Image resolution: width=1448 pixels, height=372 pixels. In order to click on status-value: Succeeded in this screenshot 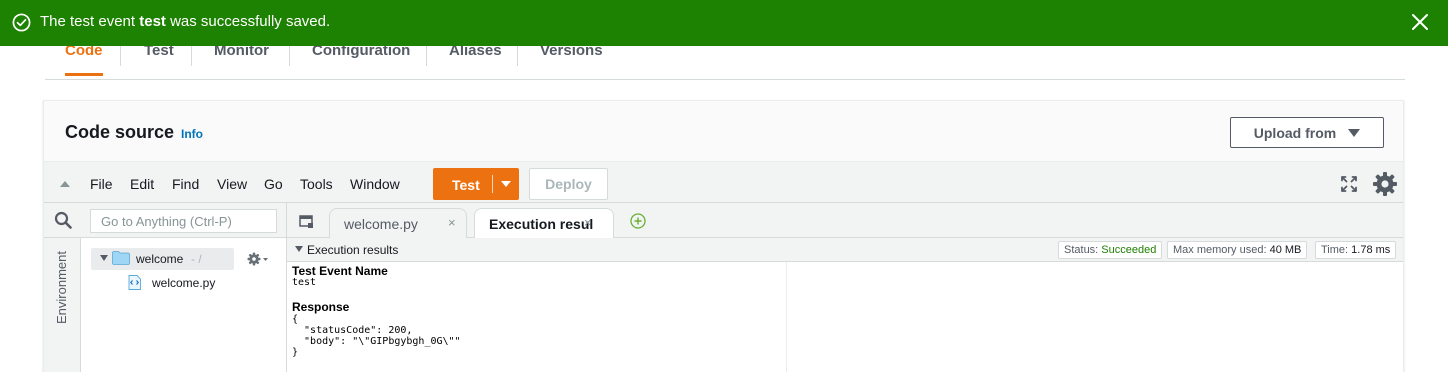, I will do `click(1129, 250)`.